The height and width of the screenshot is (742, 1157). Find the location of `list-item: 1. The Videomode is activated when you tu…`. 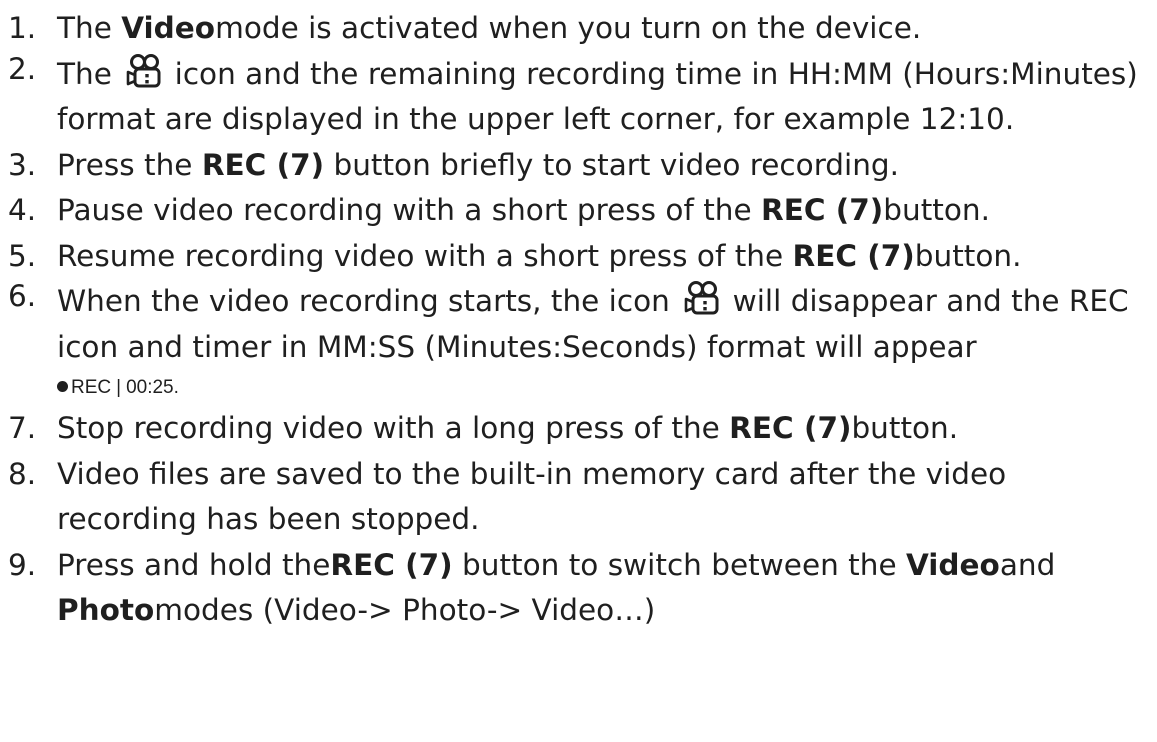

list-item: 1. The Videomode is activated when you tu… is located at coordinates (578, 29).